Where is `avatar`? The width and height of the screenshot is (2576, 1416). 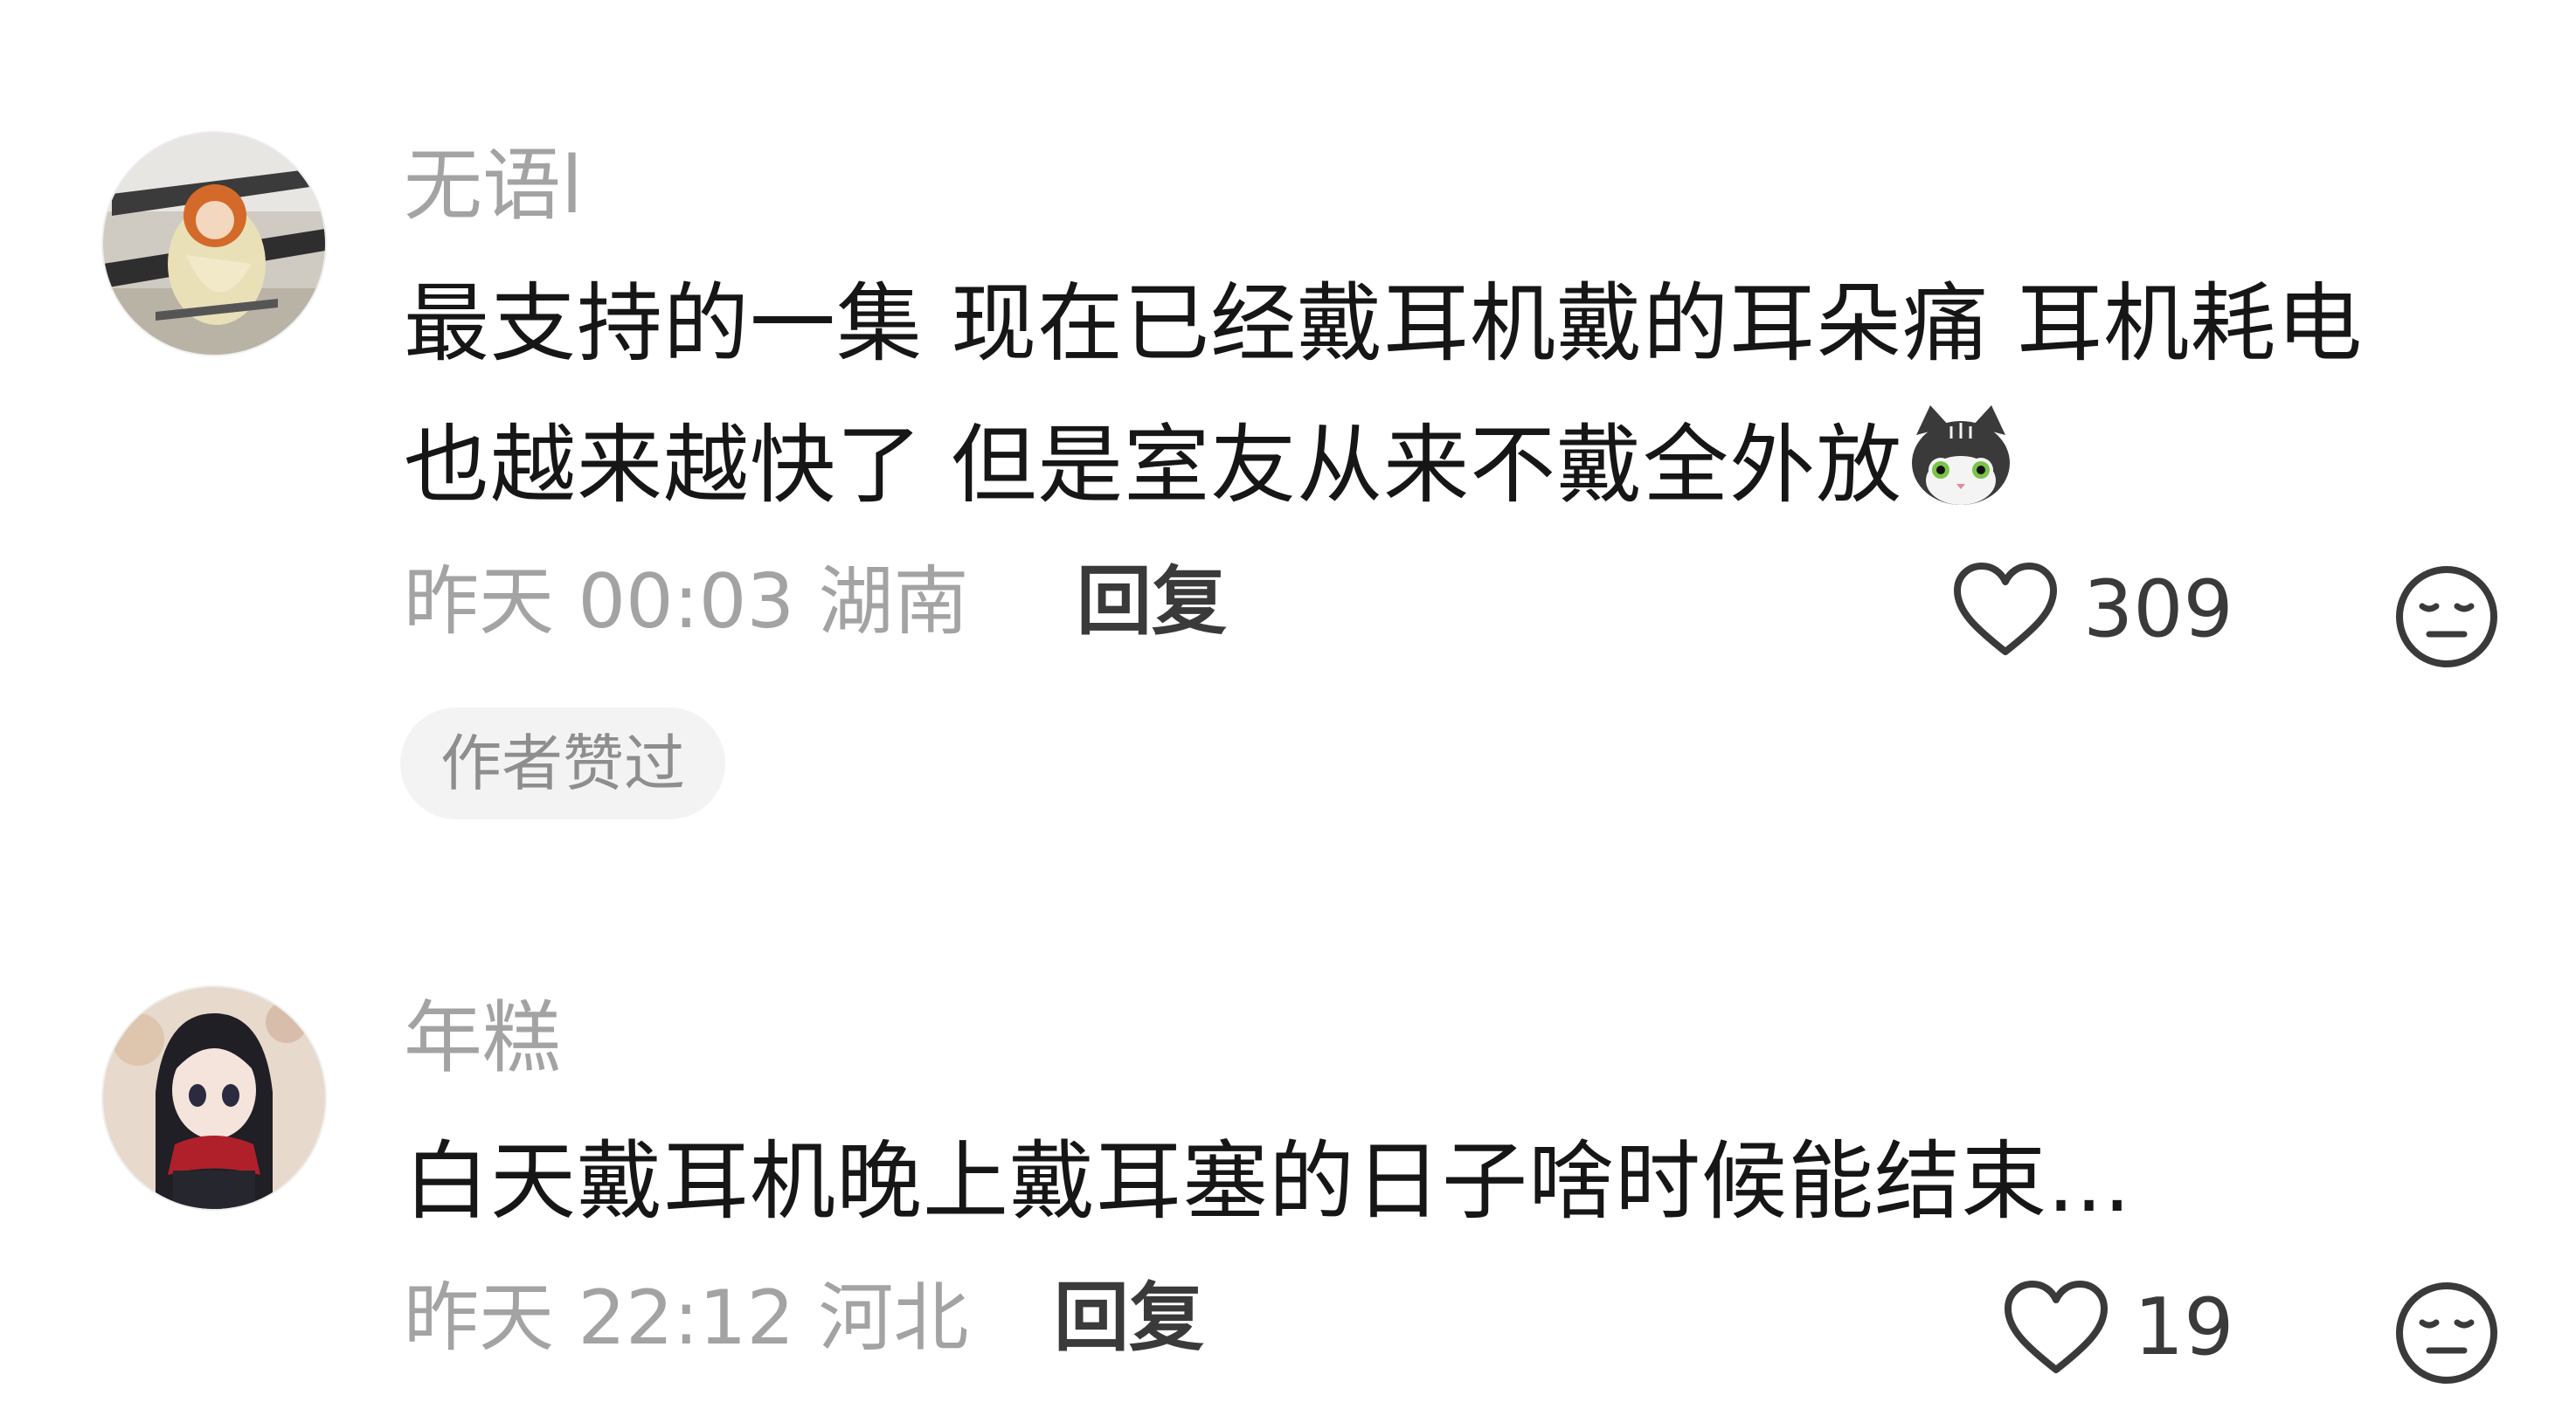
avatar is located at coordinates (214, 1098).